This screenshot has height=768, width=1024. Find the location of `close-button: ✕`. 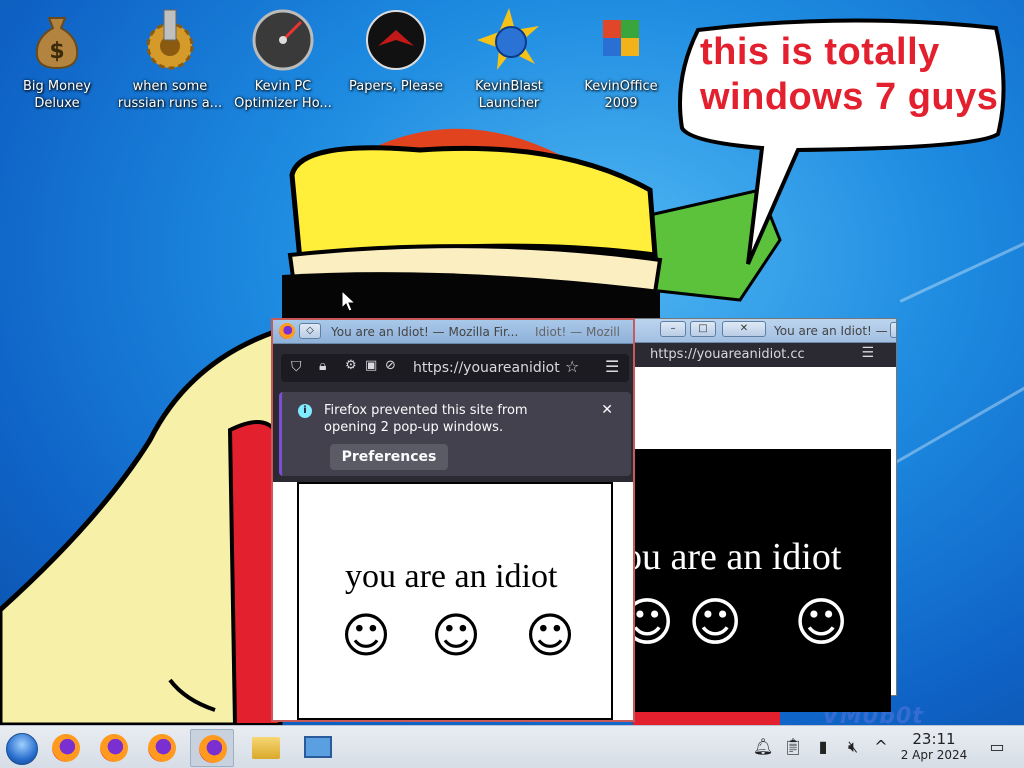

close-button: ✕ is located at coordinates (744, 329).